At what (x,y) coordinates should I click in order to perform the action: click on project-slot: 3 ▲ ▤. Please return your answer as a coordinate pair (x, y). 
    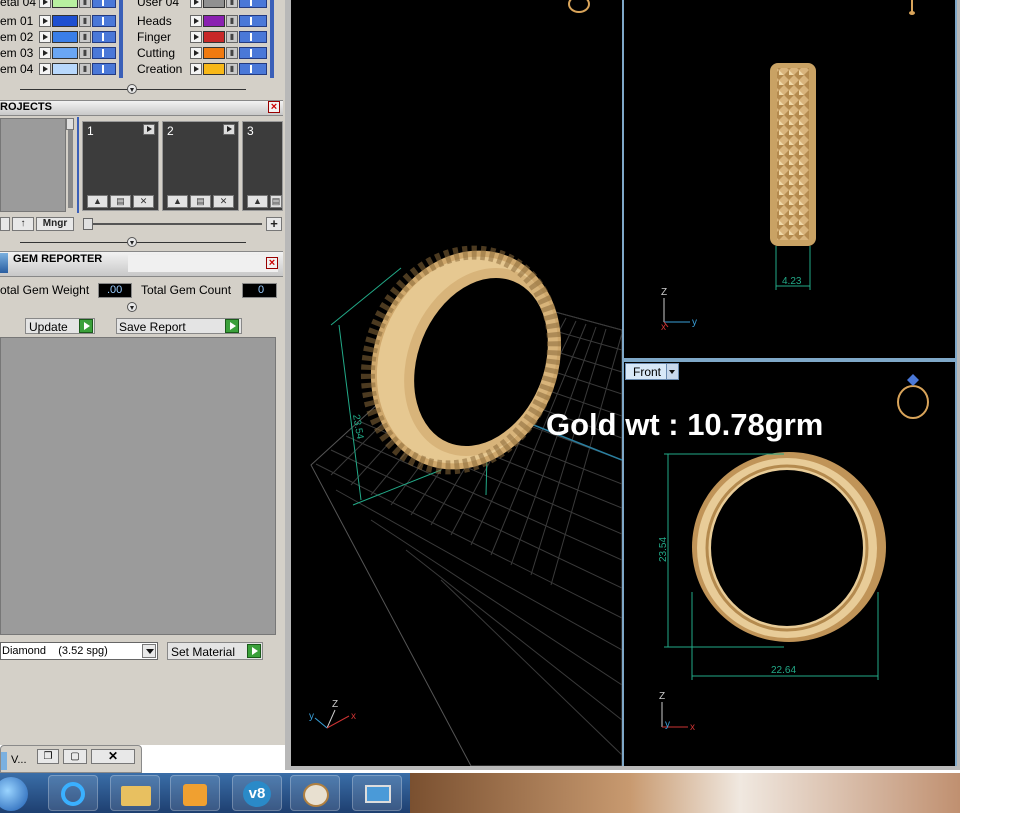
    Looking at the image, I should click on (262, 166).